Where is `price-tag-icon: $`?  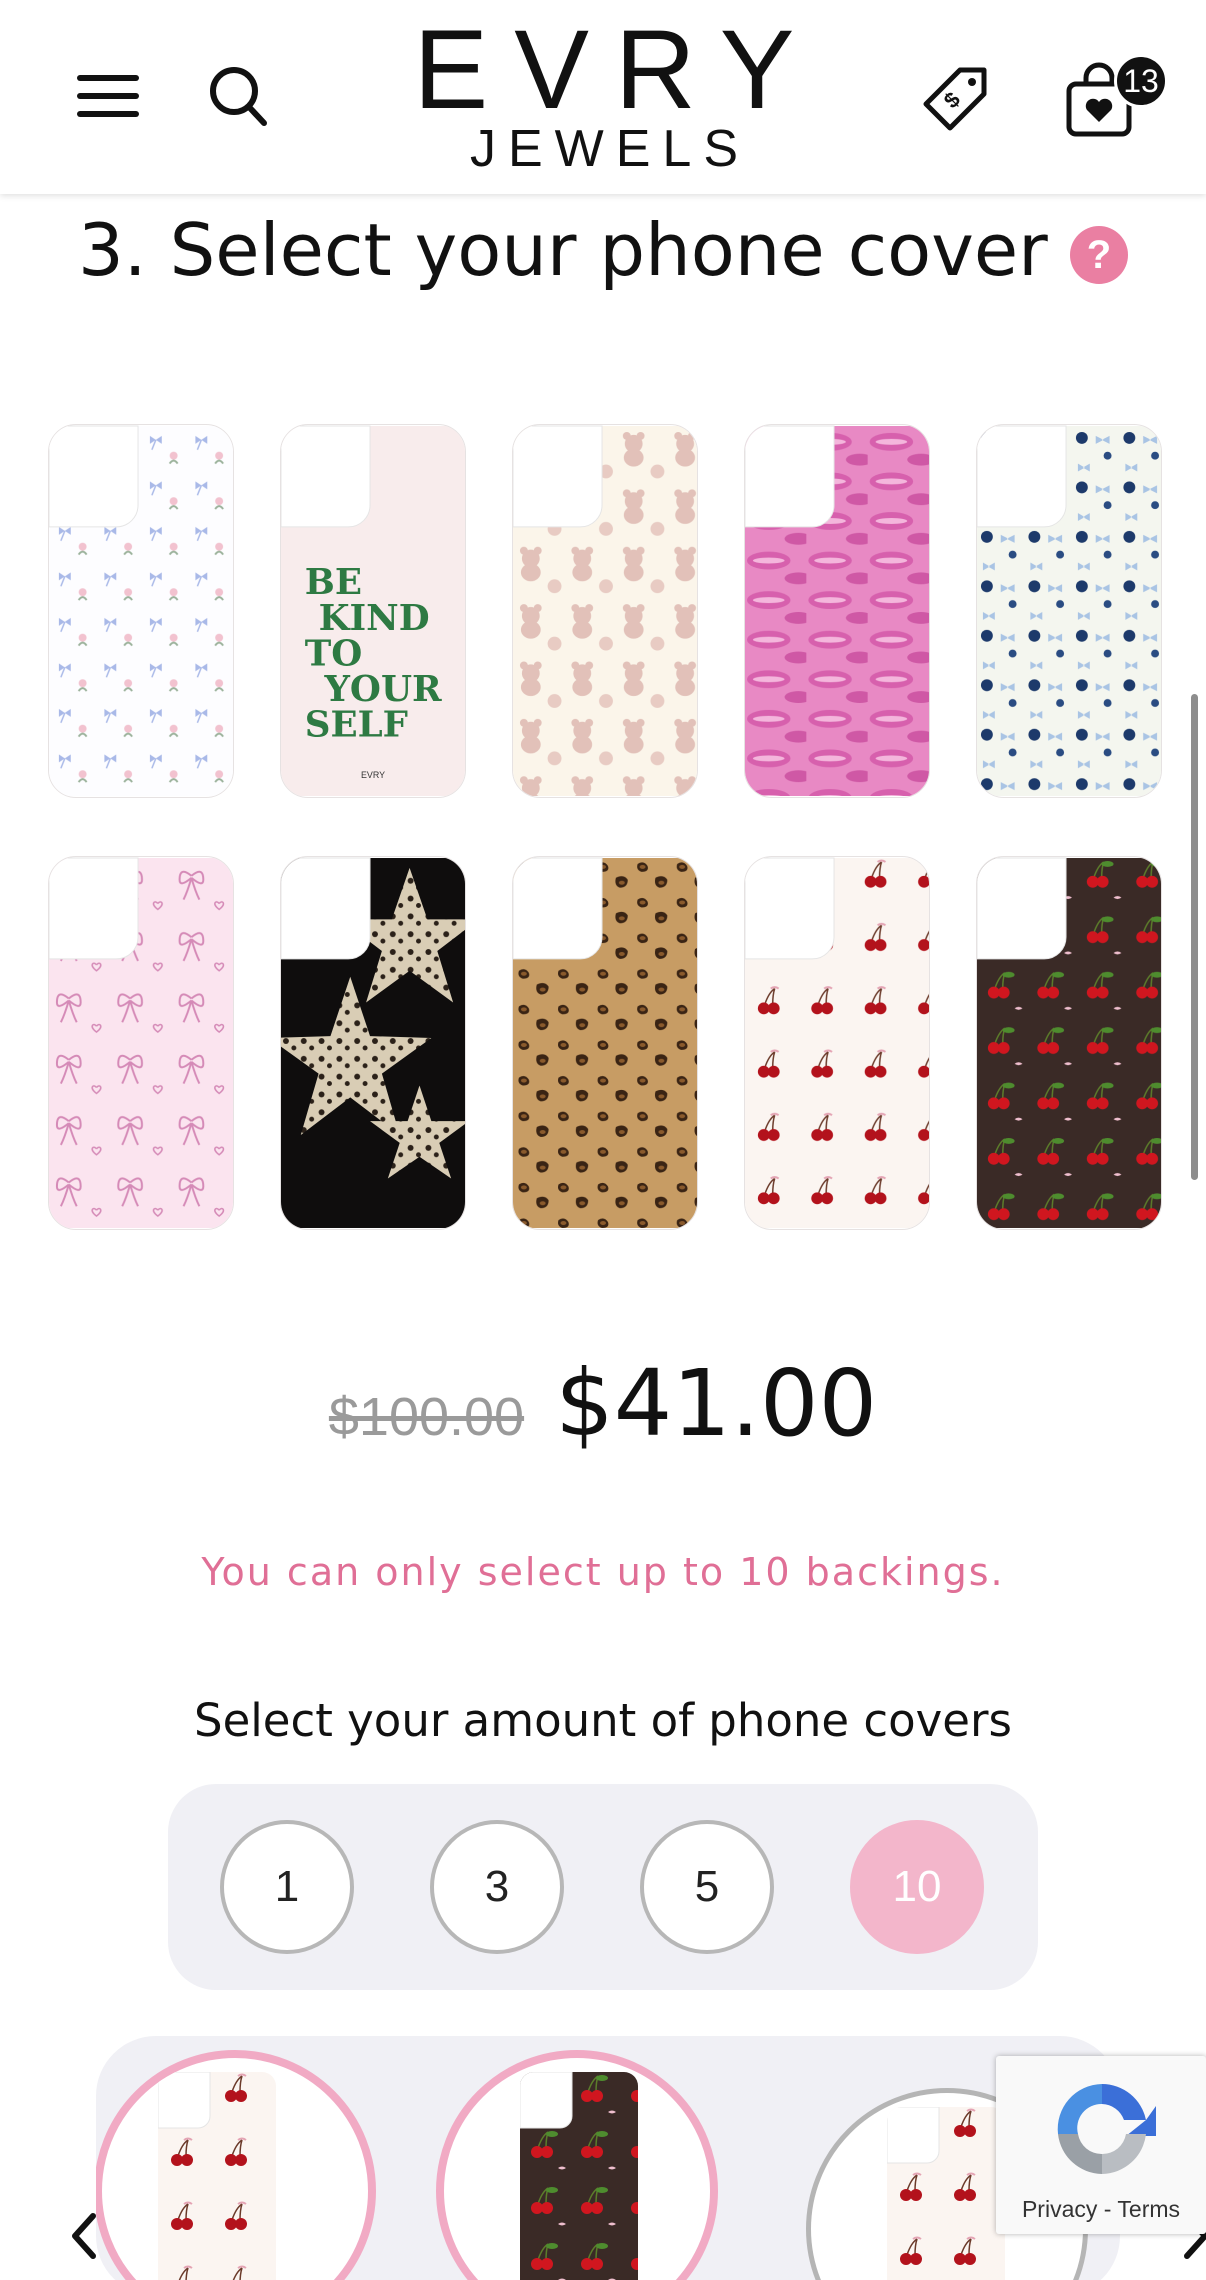 price-tag-icon: $ is located at coordinates (955, 99).